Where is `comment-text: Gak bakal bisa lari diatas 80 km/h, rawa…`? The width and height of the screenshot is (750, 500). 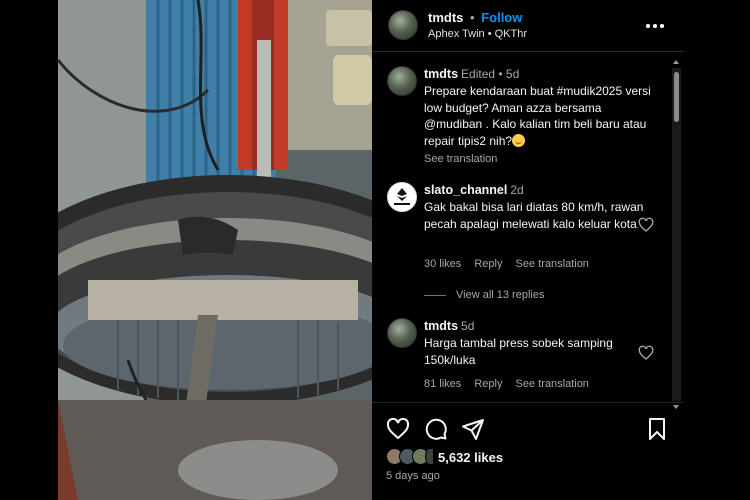 comment-text: Gak bakal bisa lari diatas 80 km/h, rawa… is located at coordinates (534, 215).